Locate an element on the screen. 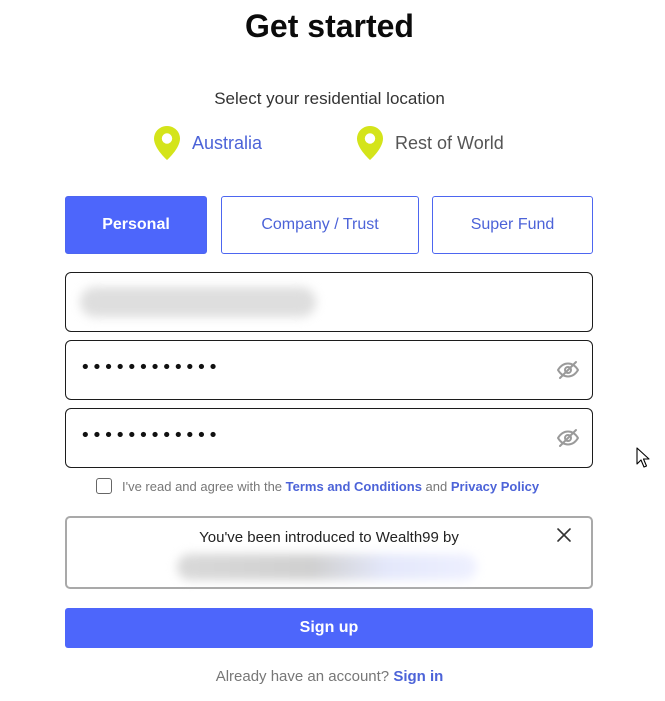 The height and width of the screenshot is (701, 665). tab-personal: Personal is located at coordinates (136, 225).